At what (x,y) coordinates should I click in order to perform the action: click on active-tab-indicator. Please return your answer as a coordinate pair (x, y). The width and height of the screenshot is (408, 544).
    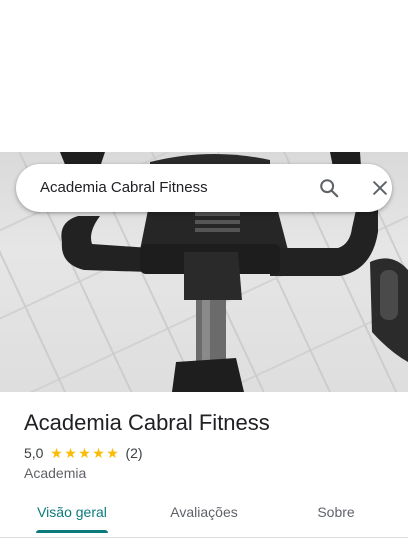
    Looking at the image, I should click on (72, 531).